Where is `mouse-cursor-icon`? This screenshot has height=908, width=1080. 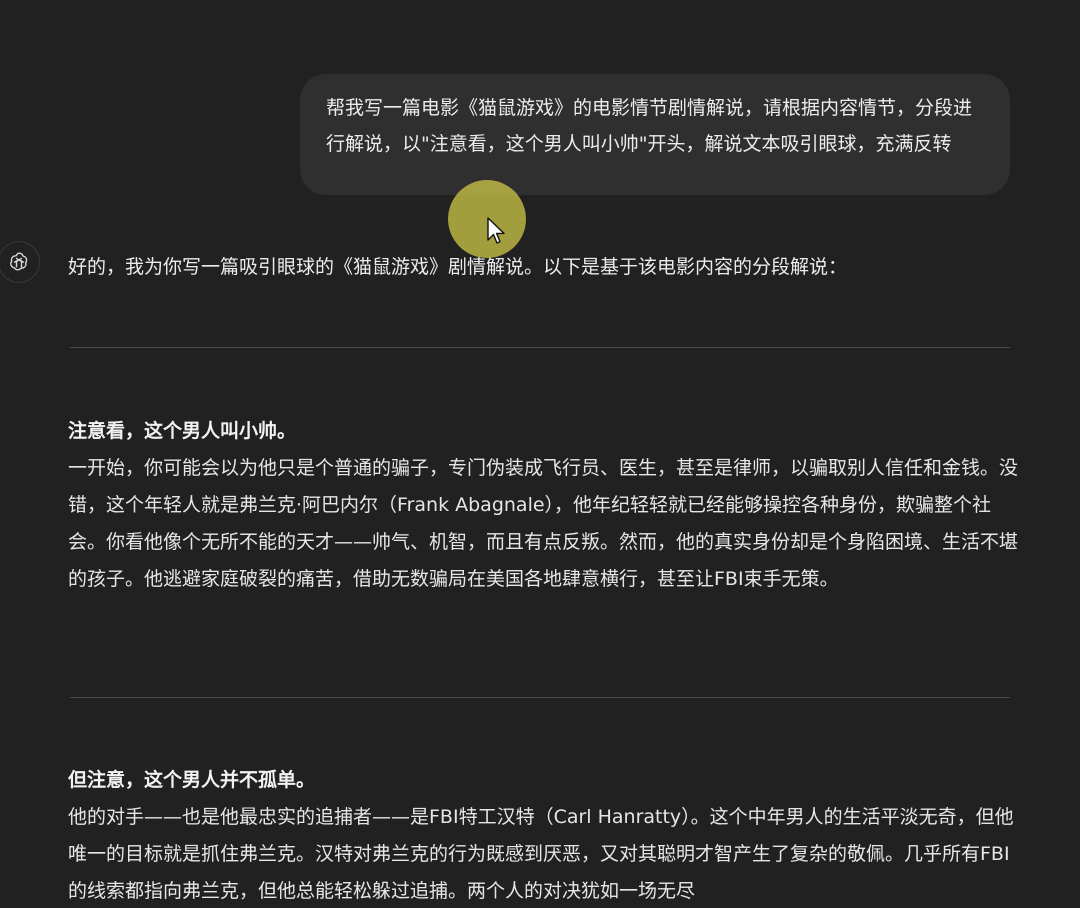 mouse-cursor-icon is located at coordinates (496, 230).